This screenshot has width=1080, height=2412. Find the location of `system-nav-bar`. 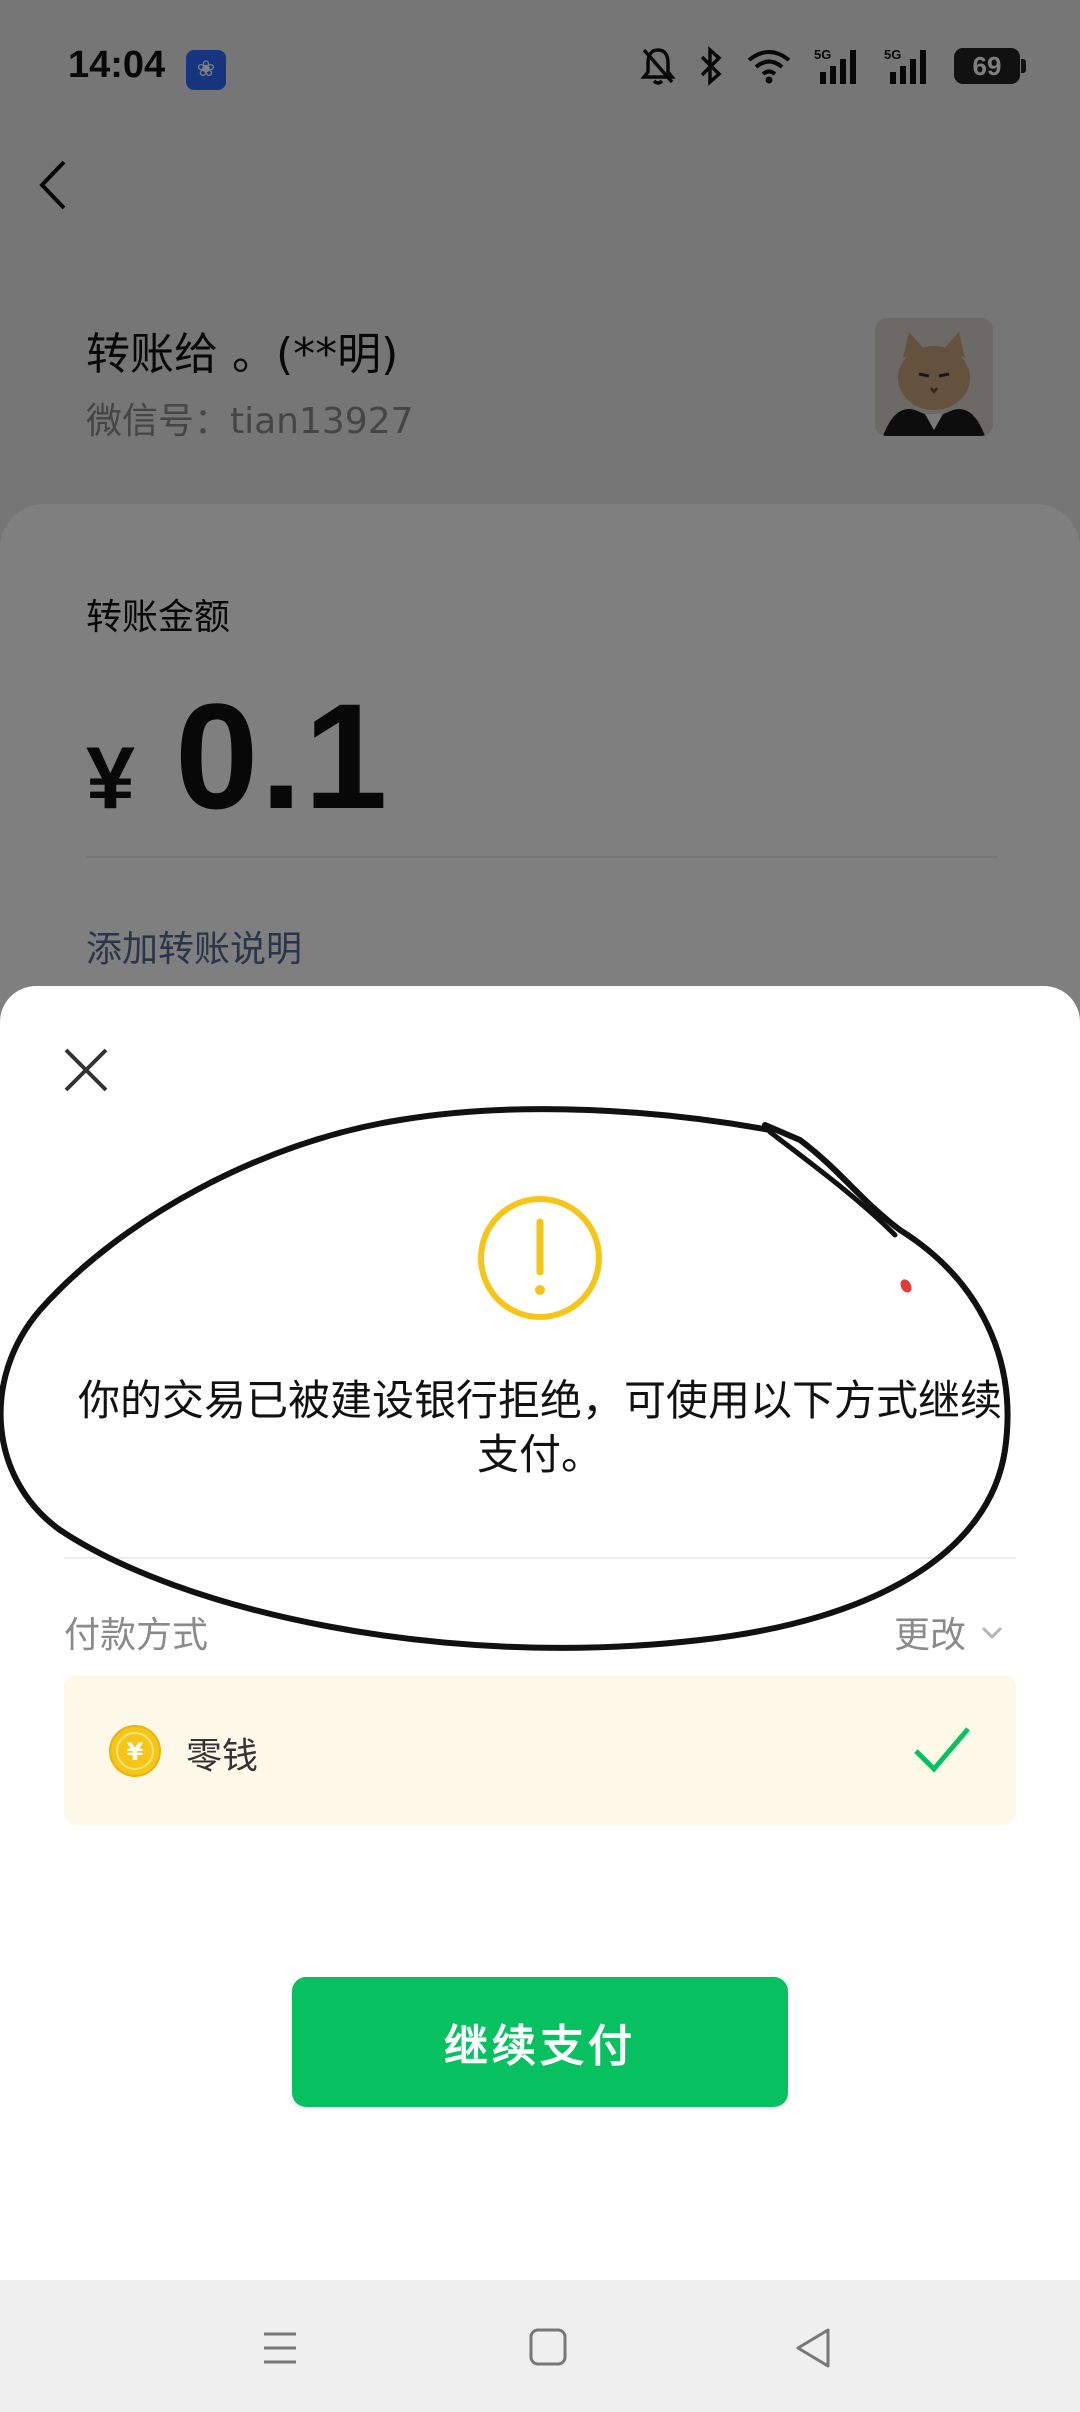

system-nav-bar is located at coordinates (540, 2346).